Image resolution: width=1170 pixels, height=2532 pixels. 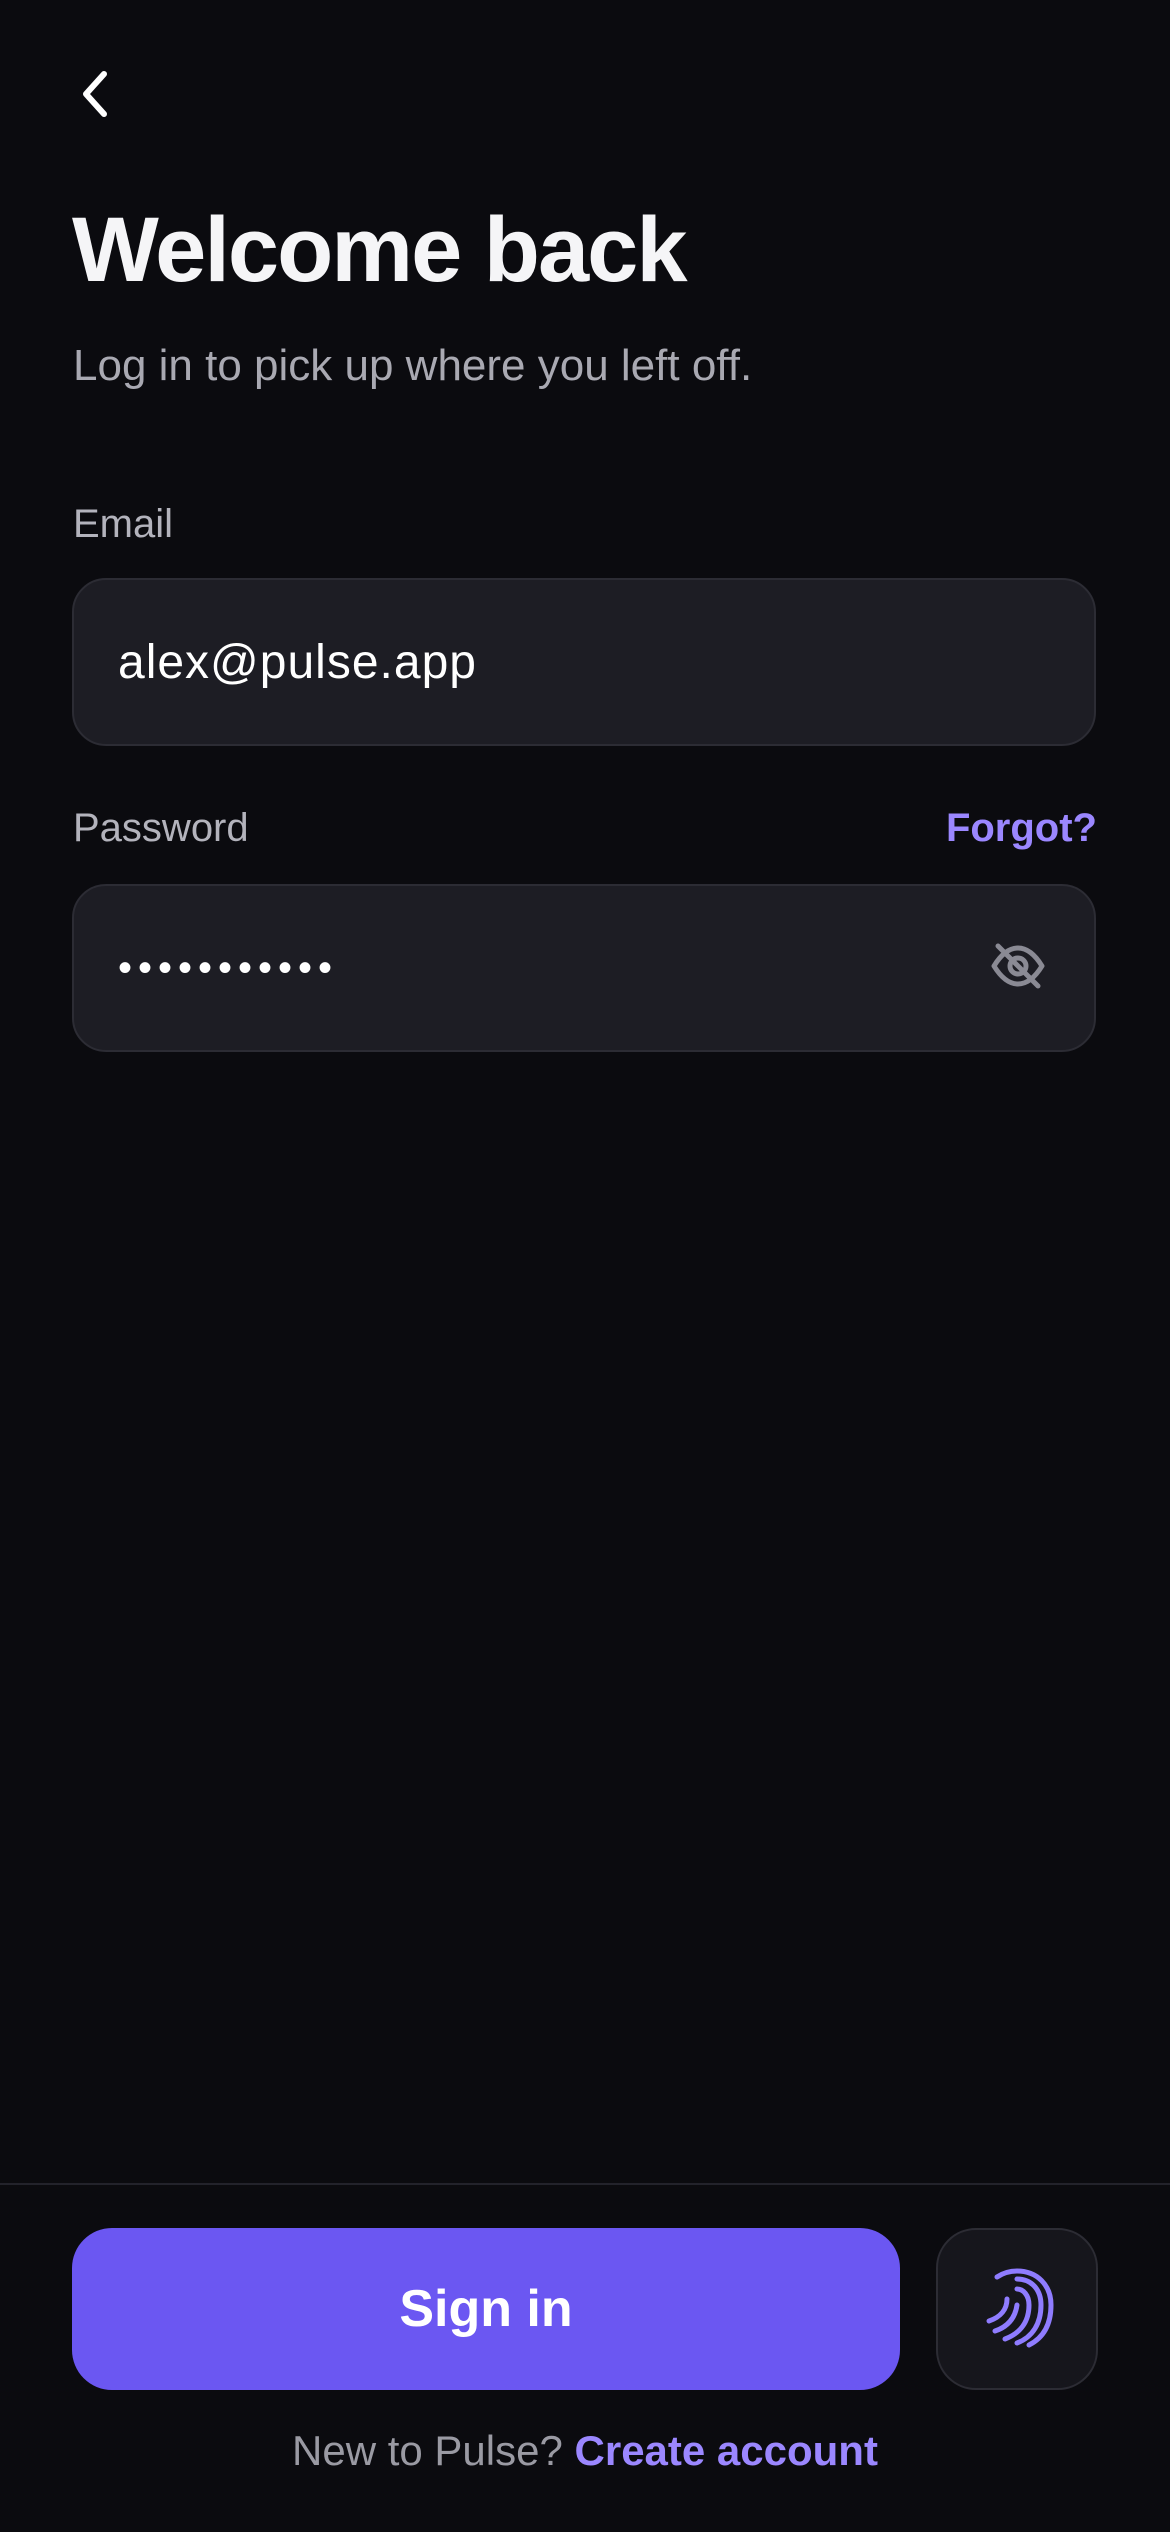 I want to click on toggle-password-visibility-button, so click(x=1018, y=968).